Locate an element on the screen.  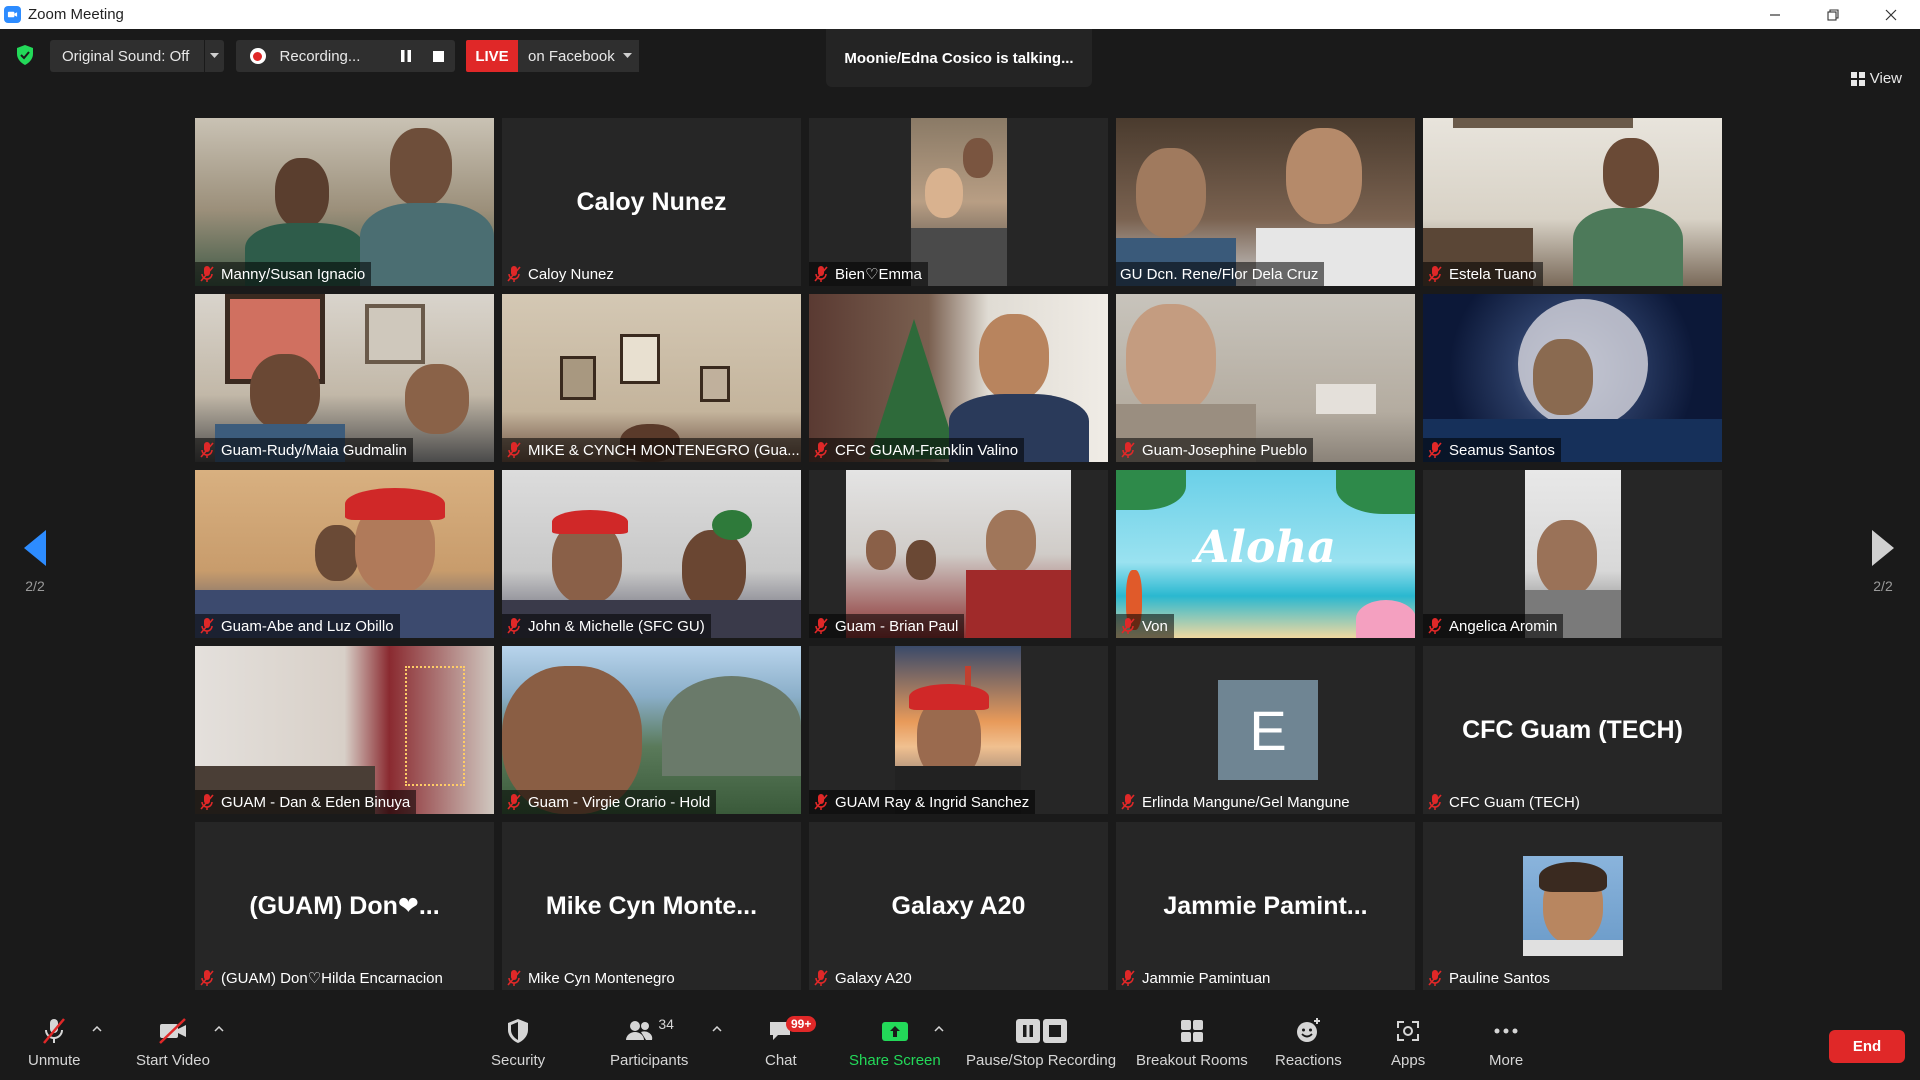
pause-stop-icon is located at coordinates (1042, 1031).